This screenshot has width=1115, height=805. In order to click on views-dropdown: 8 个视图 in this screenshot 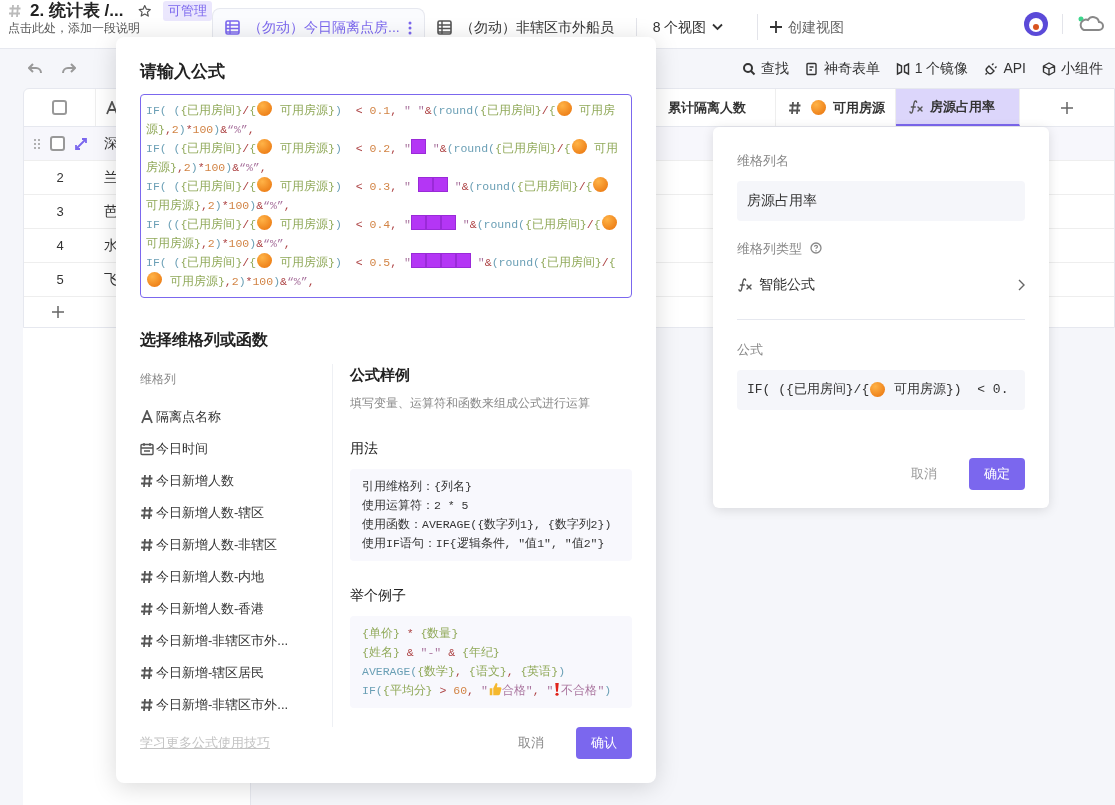, I will do `click(688, 27)`.